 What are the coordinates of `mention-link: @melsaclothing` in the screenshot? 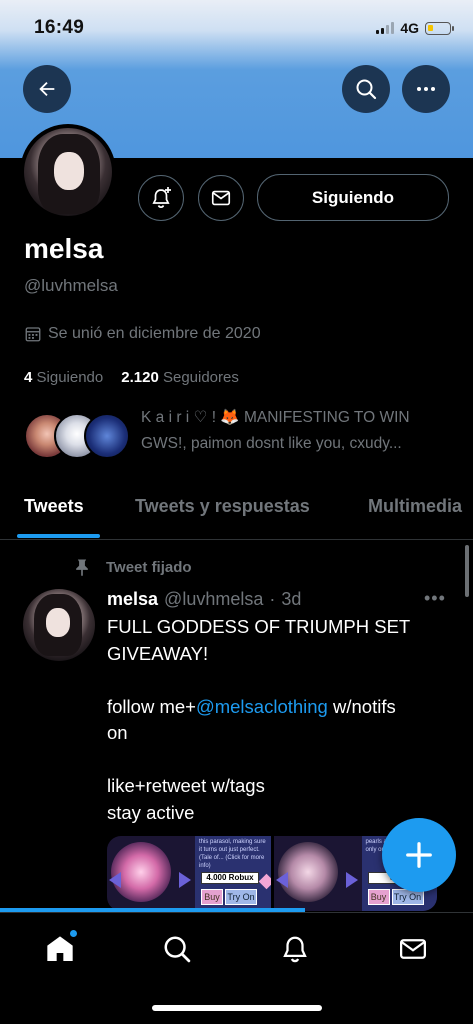 It's located at (262, 706).